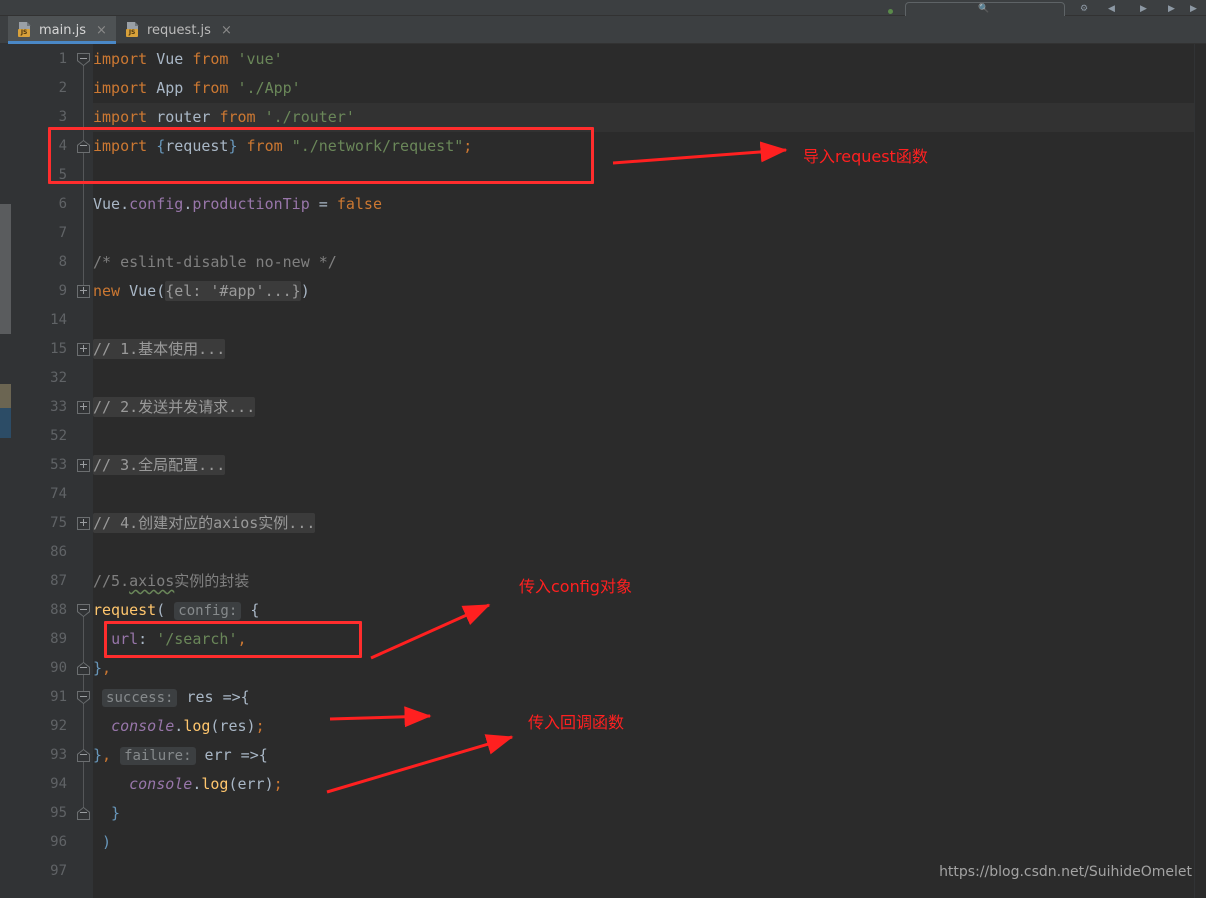 The width and height of the screenshot is (1206, 898). I want to click on line-number: 1, so click(62, 59).